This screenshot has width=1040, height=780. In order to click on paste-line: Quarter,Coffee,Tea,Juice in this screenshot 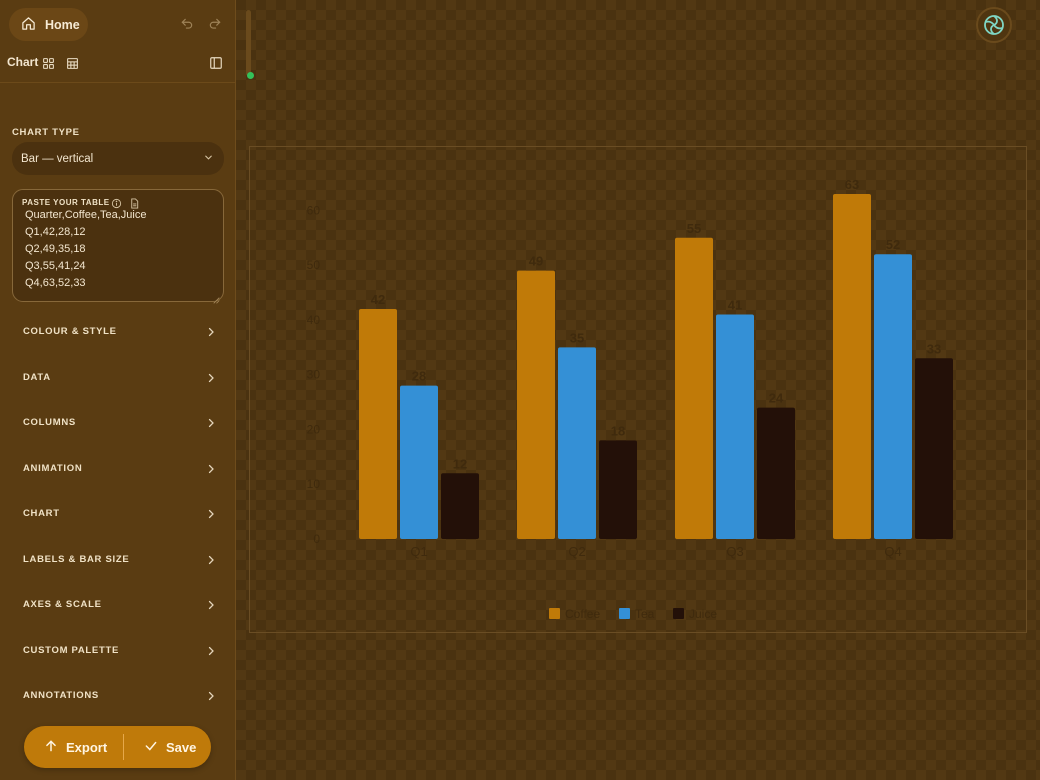, I will do `click(86, 215)`.